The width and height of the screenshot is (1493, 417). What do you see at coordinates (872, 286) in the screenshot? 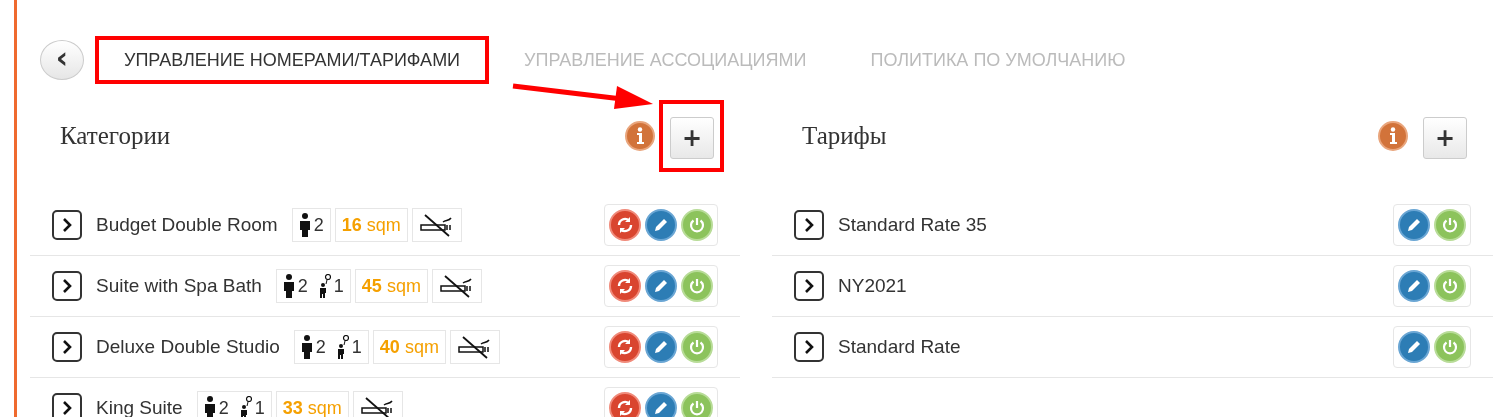
I see `row-name: NY2021` at bounding box center [872, 286].